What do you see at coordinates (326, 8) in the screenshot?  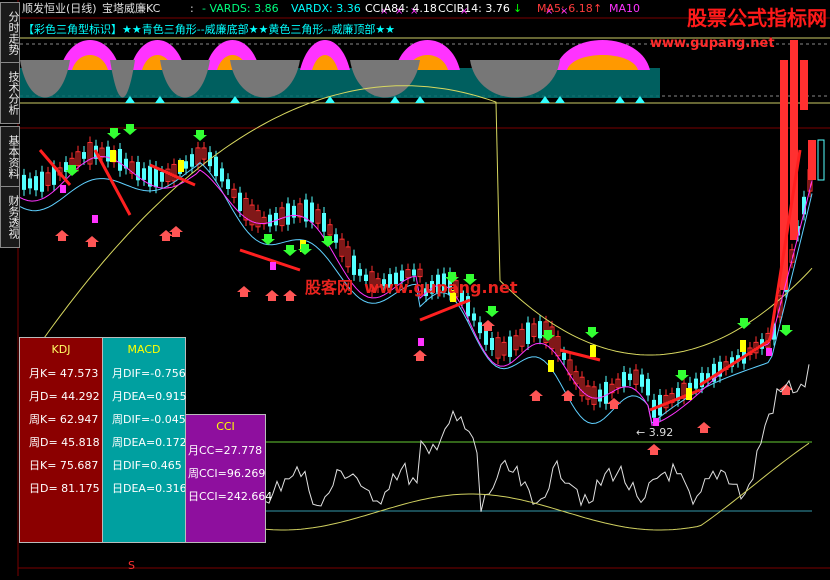 I see `vardx-value: VARDX: 3.36` at bounding box center [326, 8].